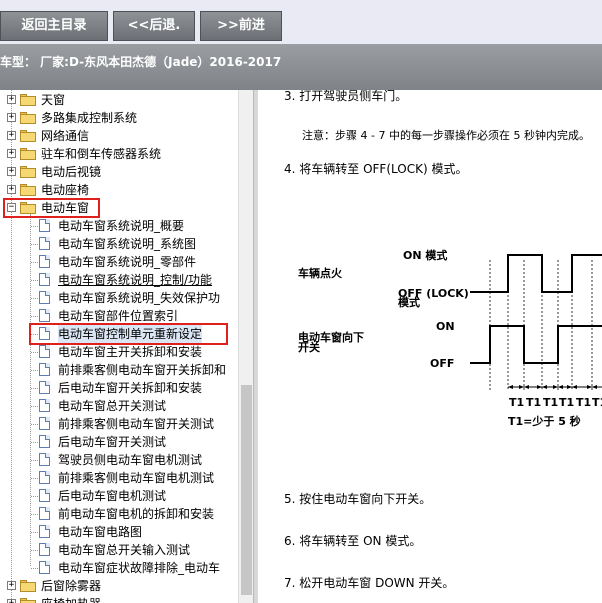  Describe the element at coordinates (54, 26) in the screenshot. I see `home-button: 返回主目录` at that location.